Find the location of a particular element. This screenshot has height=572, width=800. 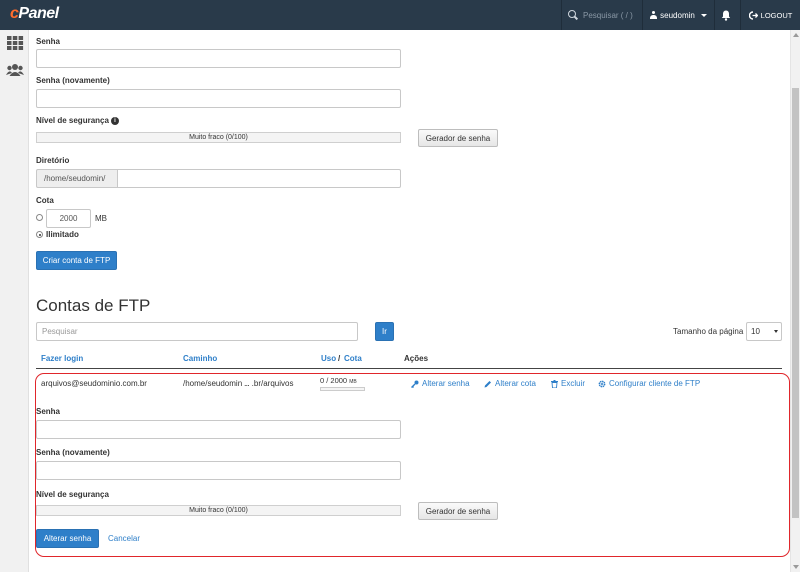

change-password-link: Alterar senha is located at coordinates (440, 383).